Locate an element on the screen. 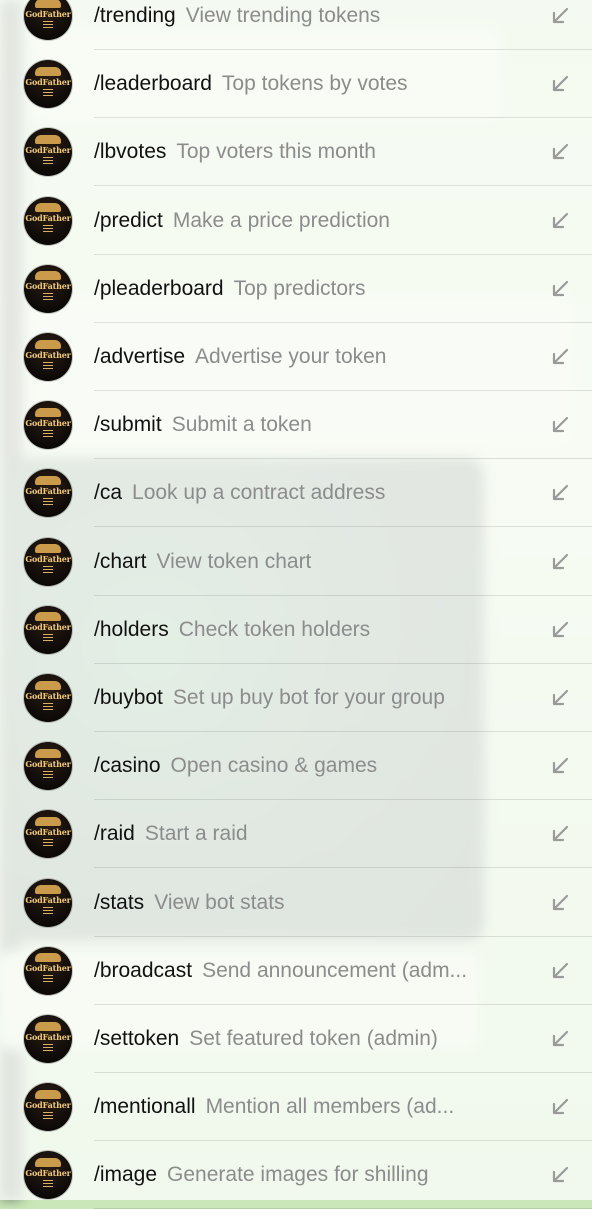  command-line: /predict Make a price prediction is located at coordinates (242, 221).